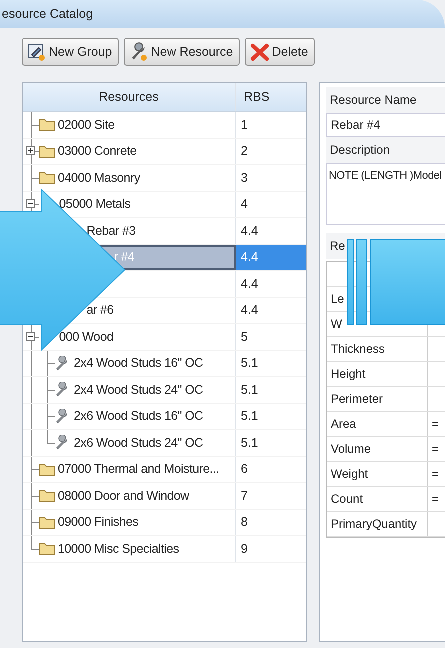  What do you see at coordinates (377, 399) in the screenshot?
I see `property-cell: Perimeter` at bounding box center [377, 399].